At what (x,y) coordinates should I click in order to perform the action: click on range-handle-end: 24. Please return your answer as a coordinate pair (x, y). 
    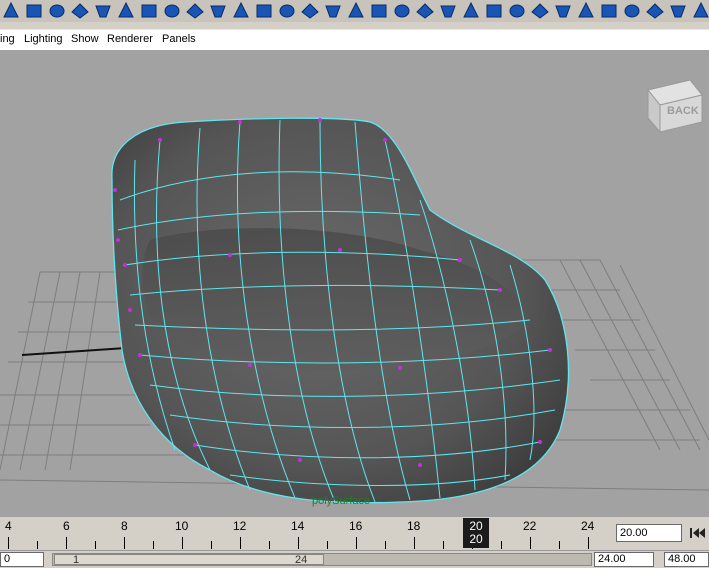
    Looking at the image, I should click on (301, 560).